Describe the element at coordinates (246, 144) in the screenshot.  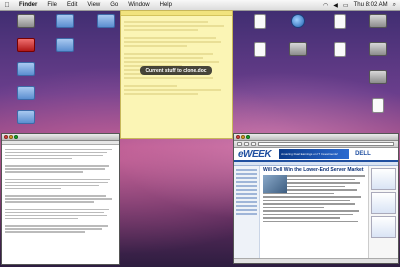
I see `forward-button` at that location.